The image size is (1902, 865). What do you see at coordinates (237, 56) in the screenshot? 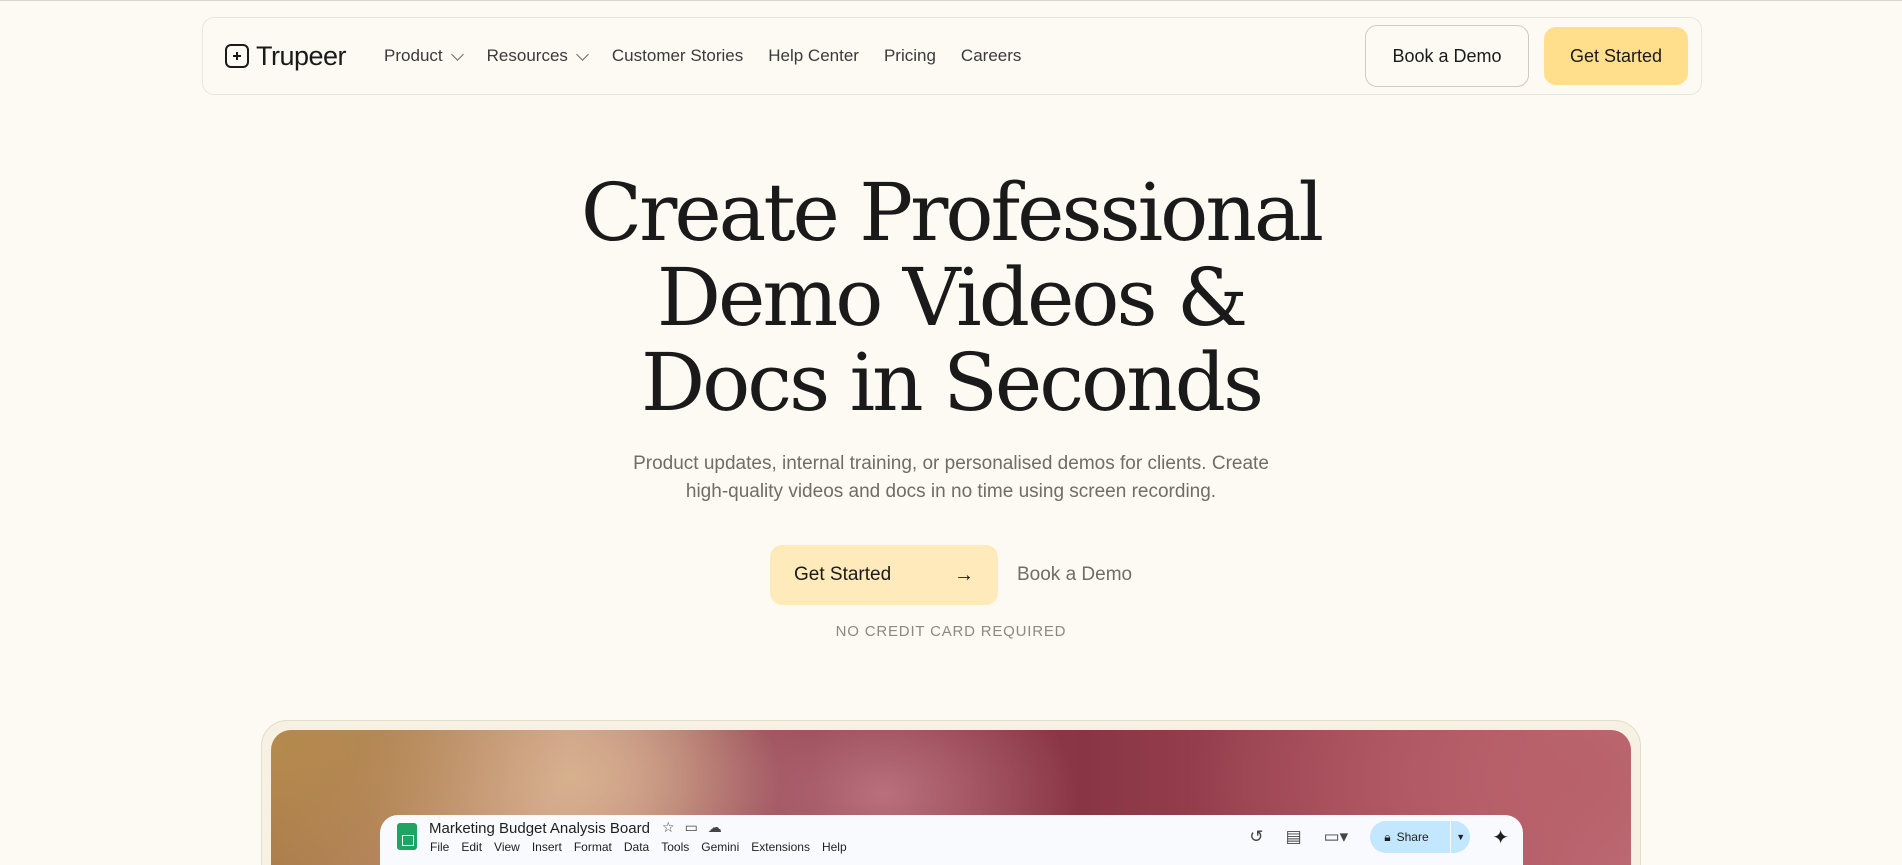
I see `trupeer-logo-icon` at bounding box center [237, 56].